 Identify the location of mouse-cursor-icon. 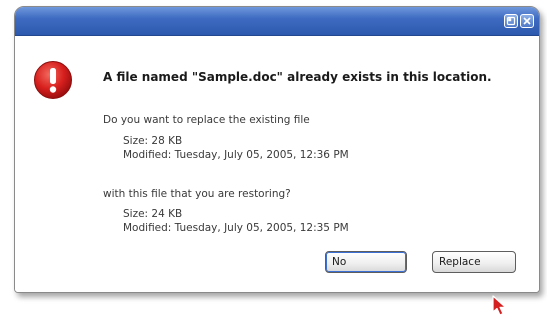
(499, 305).